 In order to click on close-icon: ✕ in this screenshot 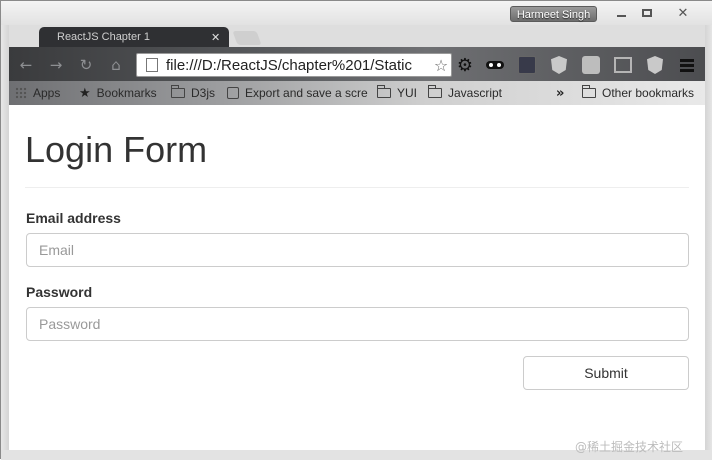, I will do `click(683, 13)`.